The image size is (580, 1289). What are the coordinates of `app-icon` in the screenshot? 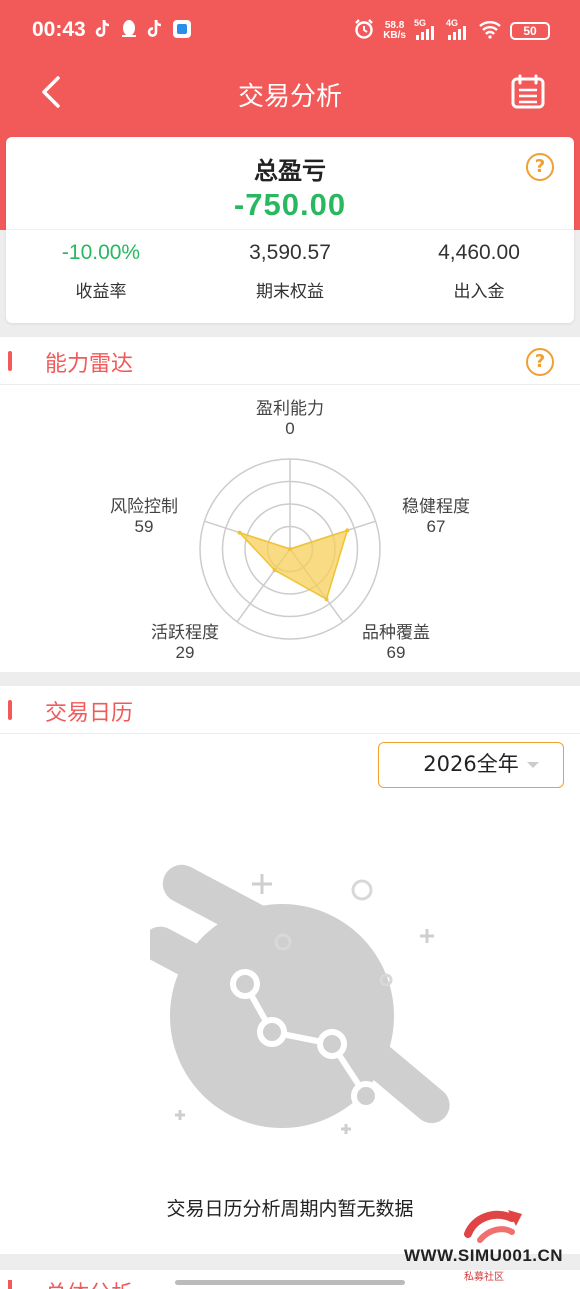 It's located at (181, 29).